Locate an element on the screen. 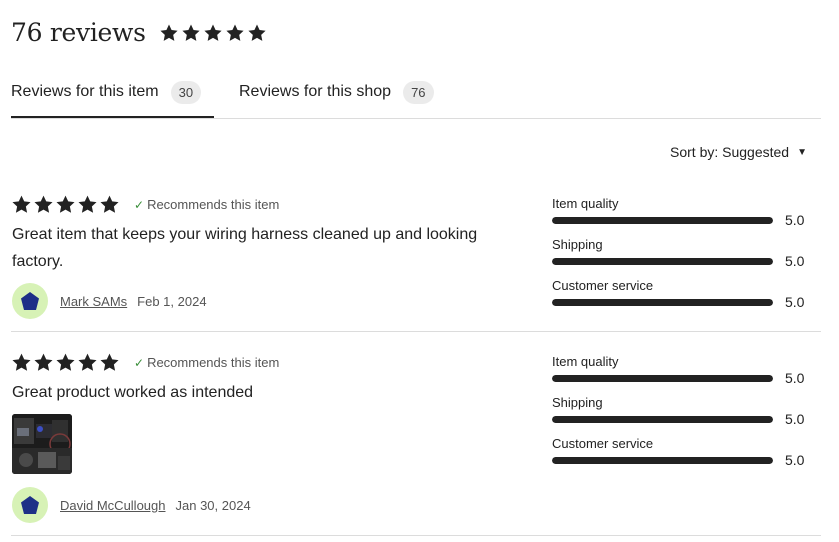 The width and height of the screenshot is (839, 542). tab-reviews-for-item: Reviews for this item 30 is located at coordinates (106, 92).